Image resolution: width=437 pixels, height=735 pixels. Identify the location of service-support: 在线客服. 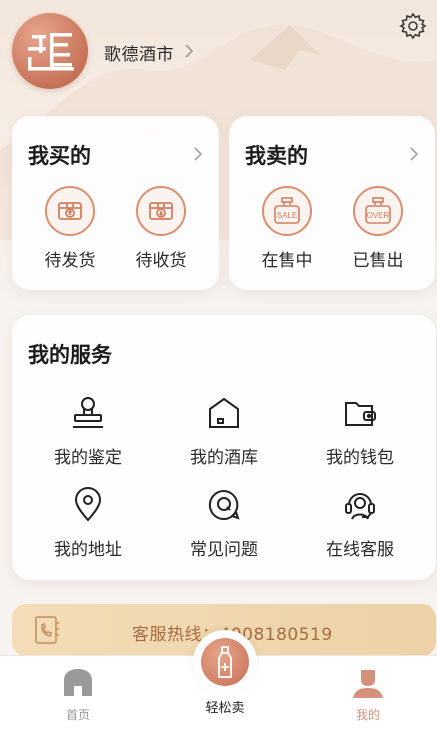
(360, 523).